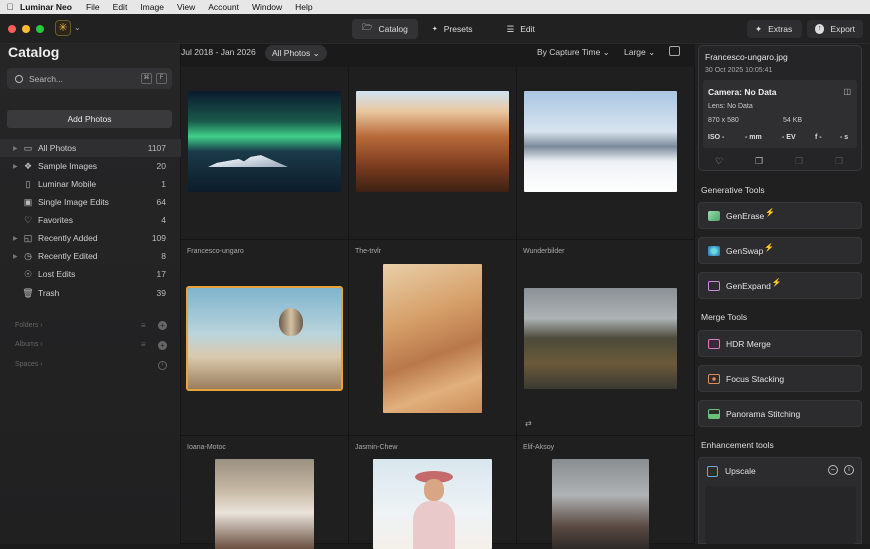 The width and height of the screenshot is (870, 549). What do you see at coordinates (432, 504) in the screenshot?
I see `photo-thumbnail-portrait-hat` at bounding box center [432, 504].